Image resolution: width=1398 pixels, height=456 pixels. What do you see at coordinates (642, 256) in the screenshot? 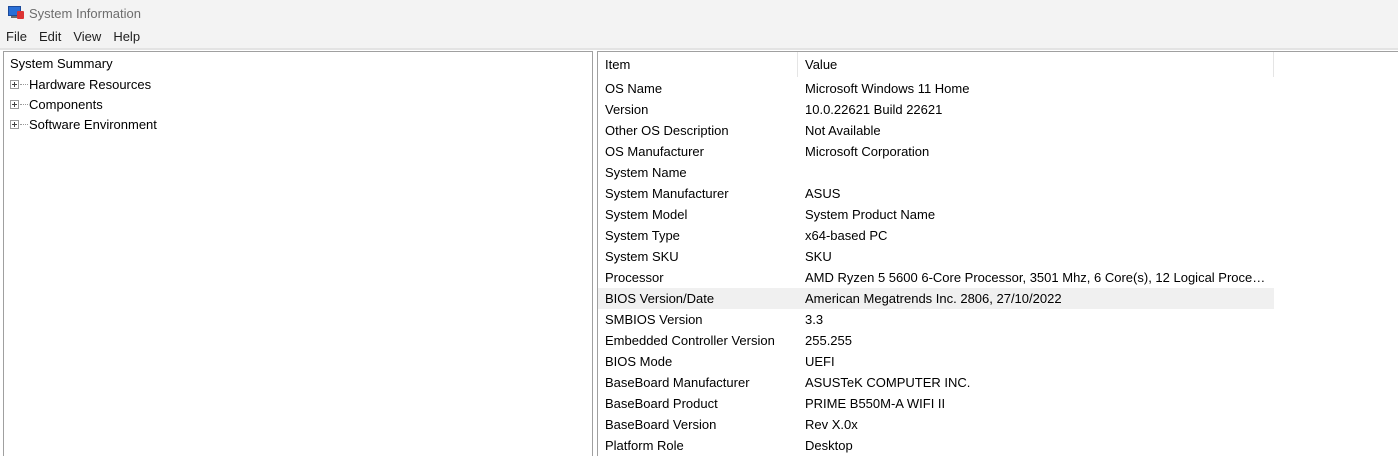
I see `item-cell: System SKU` at bounding box center [642, 256].